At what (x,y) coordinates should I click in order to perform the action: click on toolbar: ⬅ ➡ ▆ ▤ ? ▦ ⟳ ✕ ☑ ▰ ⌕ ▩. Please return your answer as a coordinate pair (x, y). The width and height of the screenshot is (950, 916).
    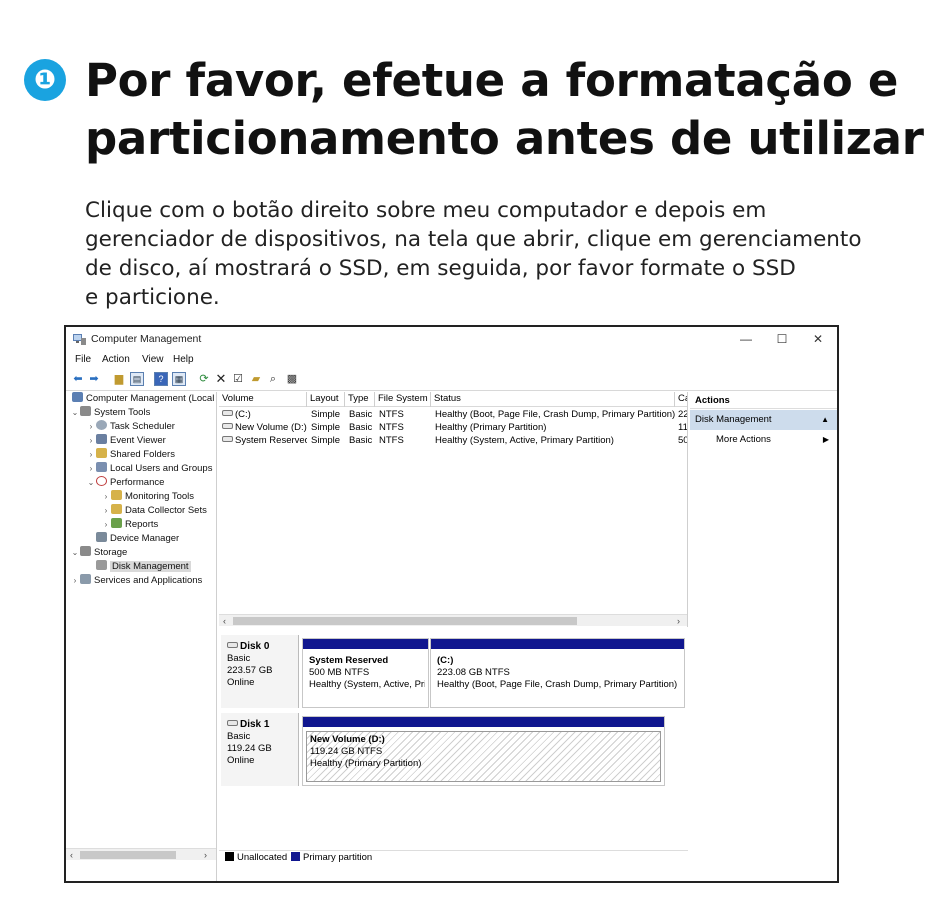
    Looking at the image, I should click on (451, 380).